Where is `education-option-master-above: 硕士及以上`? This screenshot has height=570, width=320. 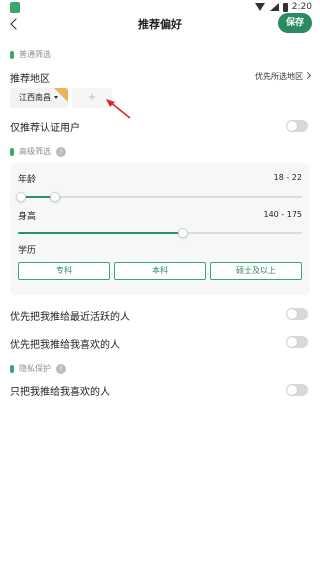 education-option-master-above: 硕士及以上 is located at coordinates (256, 271).